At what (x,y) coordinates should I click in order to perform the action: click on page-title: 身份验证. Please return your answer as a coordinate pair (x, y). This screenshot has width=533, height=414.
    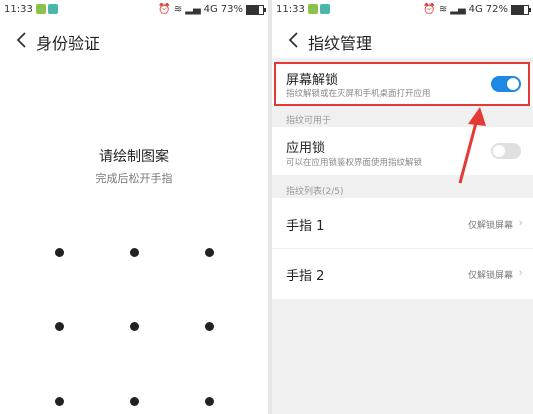
    Looking at the image, I should click on (68, 43).